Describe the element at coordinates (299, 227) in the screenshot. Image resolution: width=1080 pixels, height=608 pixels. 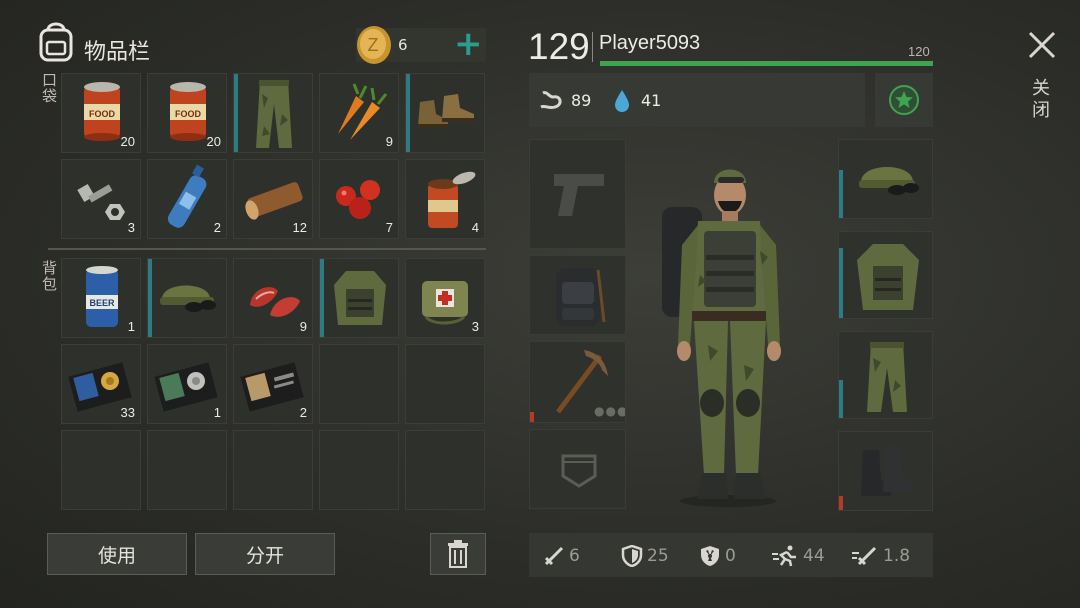
I see `item-quantity: 12` at that location.